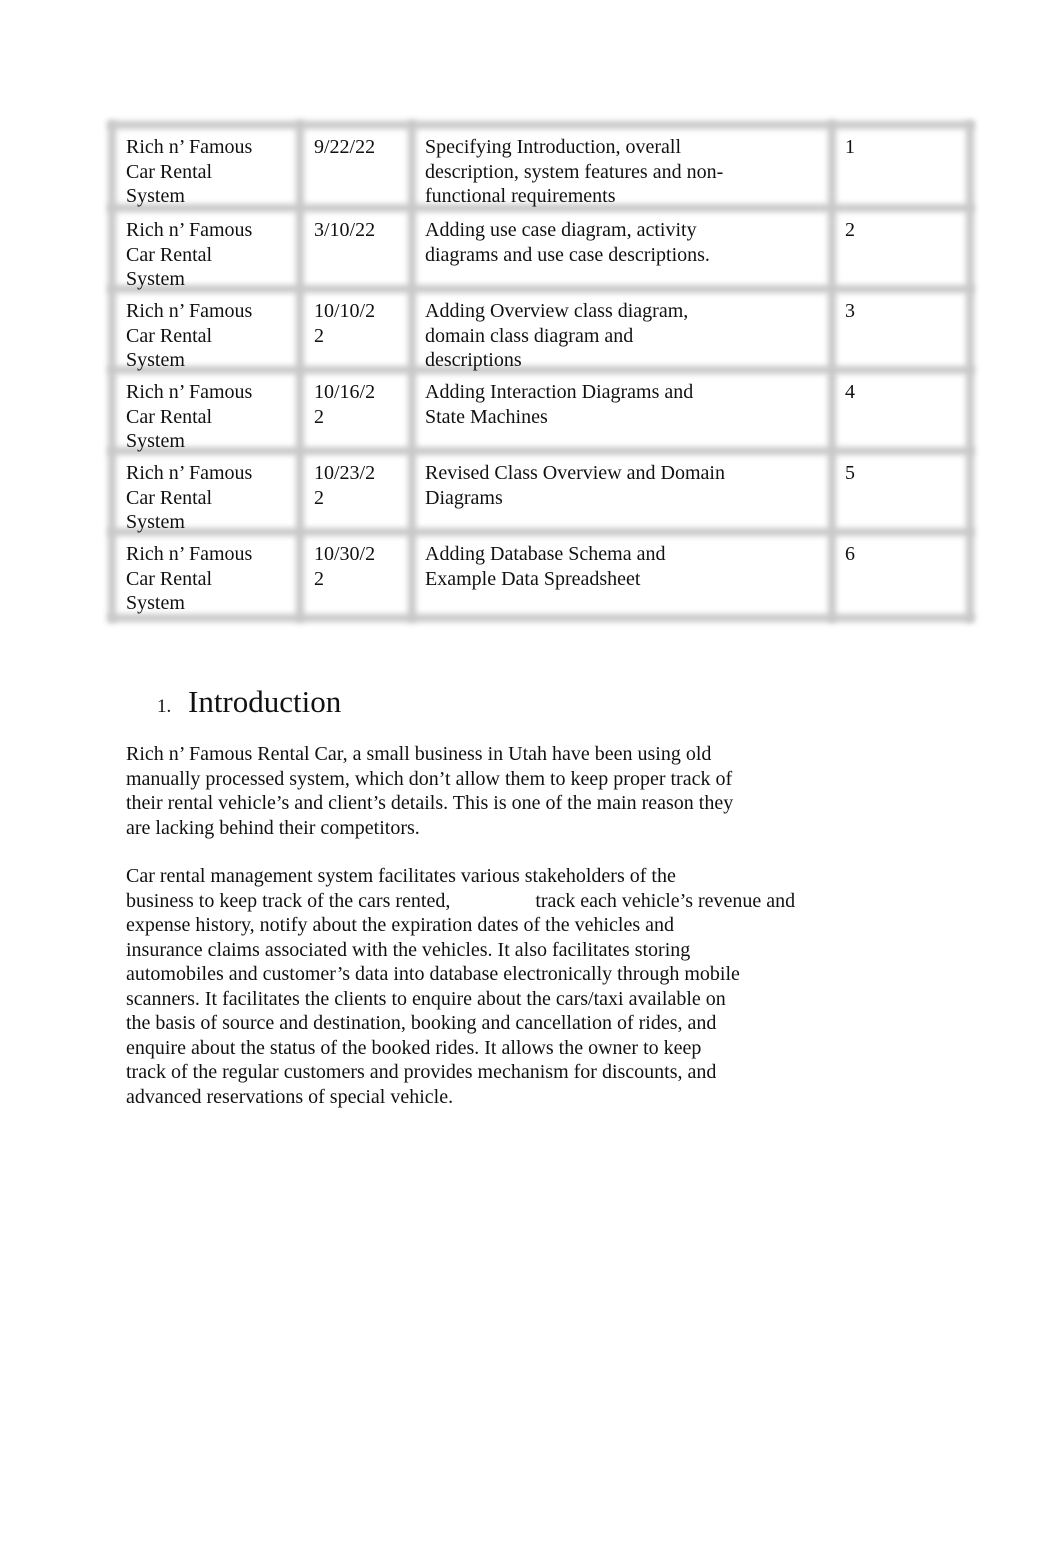 Image resolution: width=1062 pixels, height=1561 pixels. What do you see at coordinates (553, 147) in the screenshot?
I see `cell-line: Specifying Introduction, overall` at bounding box center [553, 147].